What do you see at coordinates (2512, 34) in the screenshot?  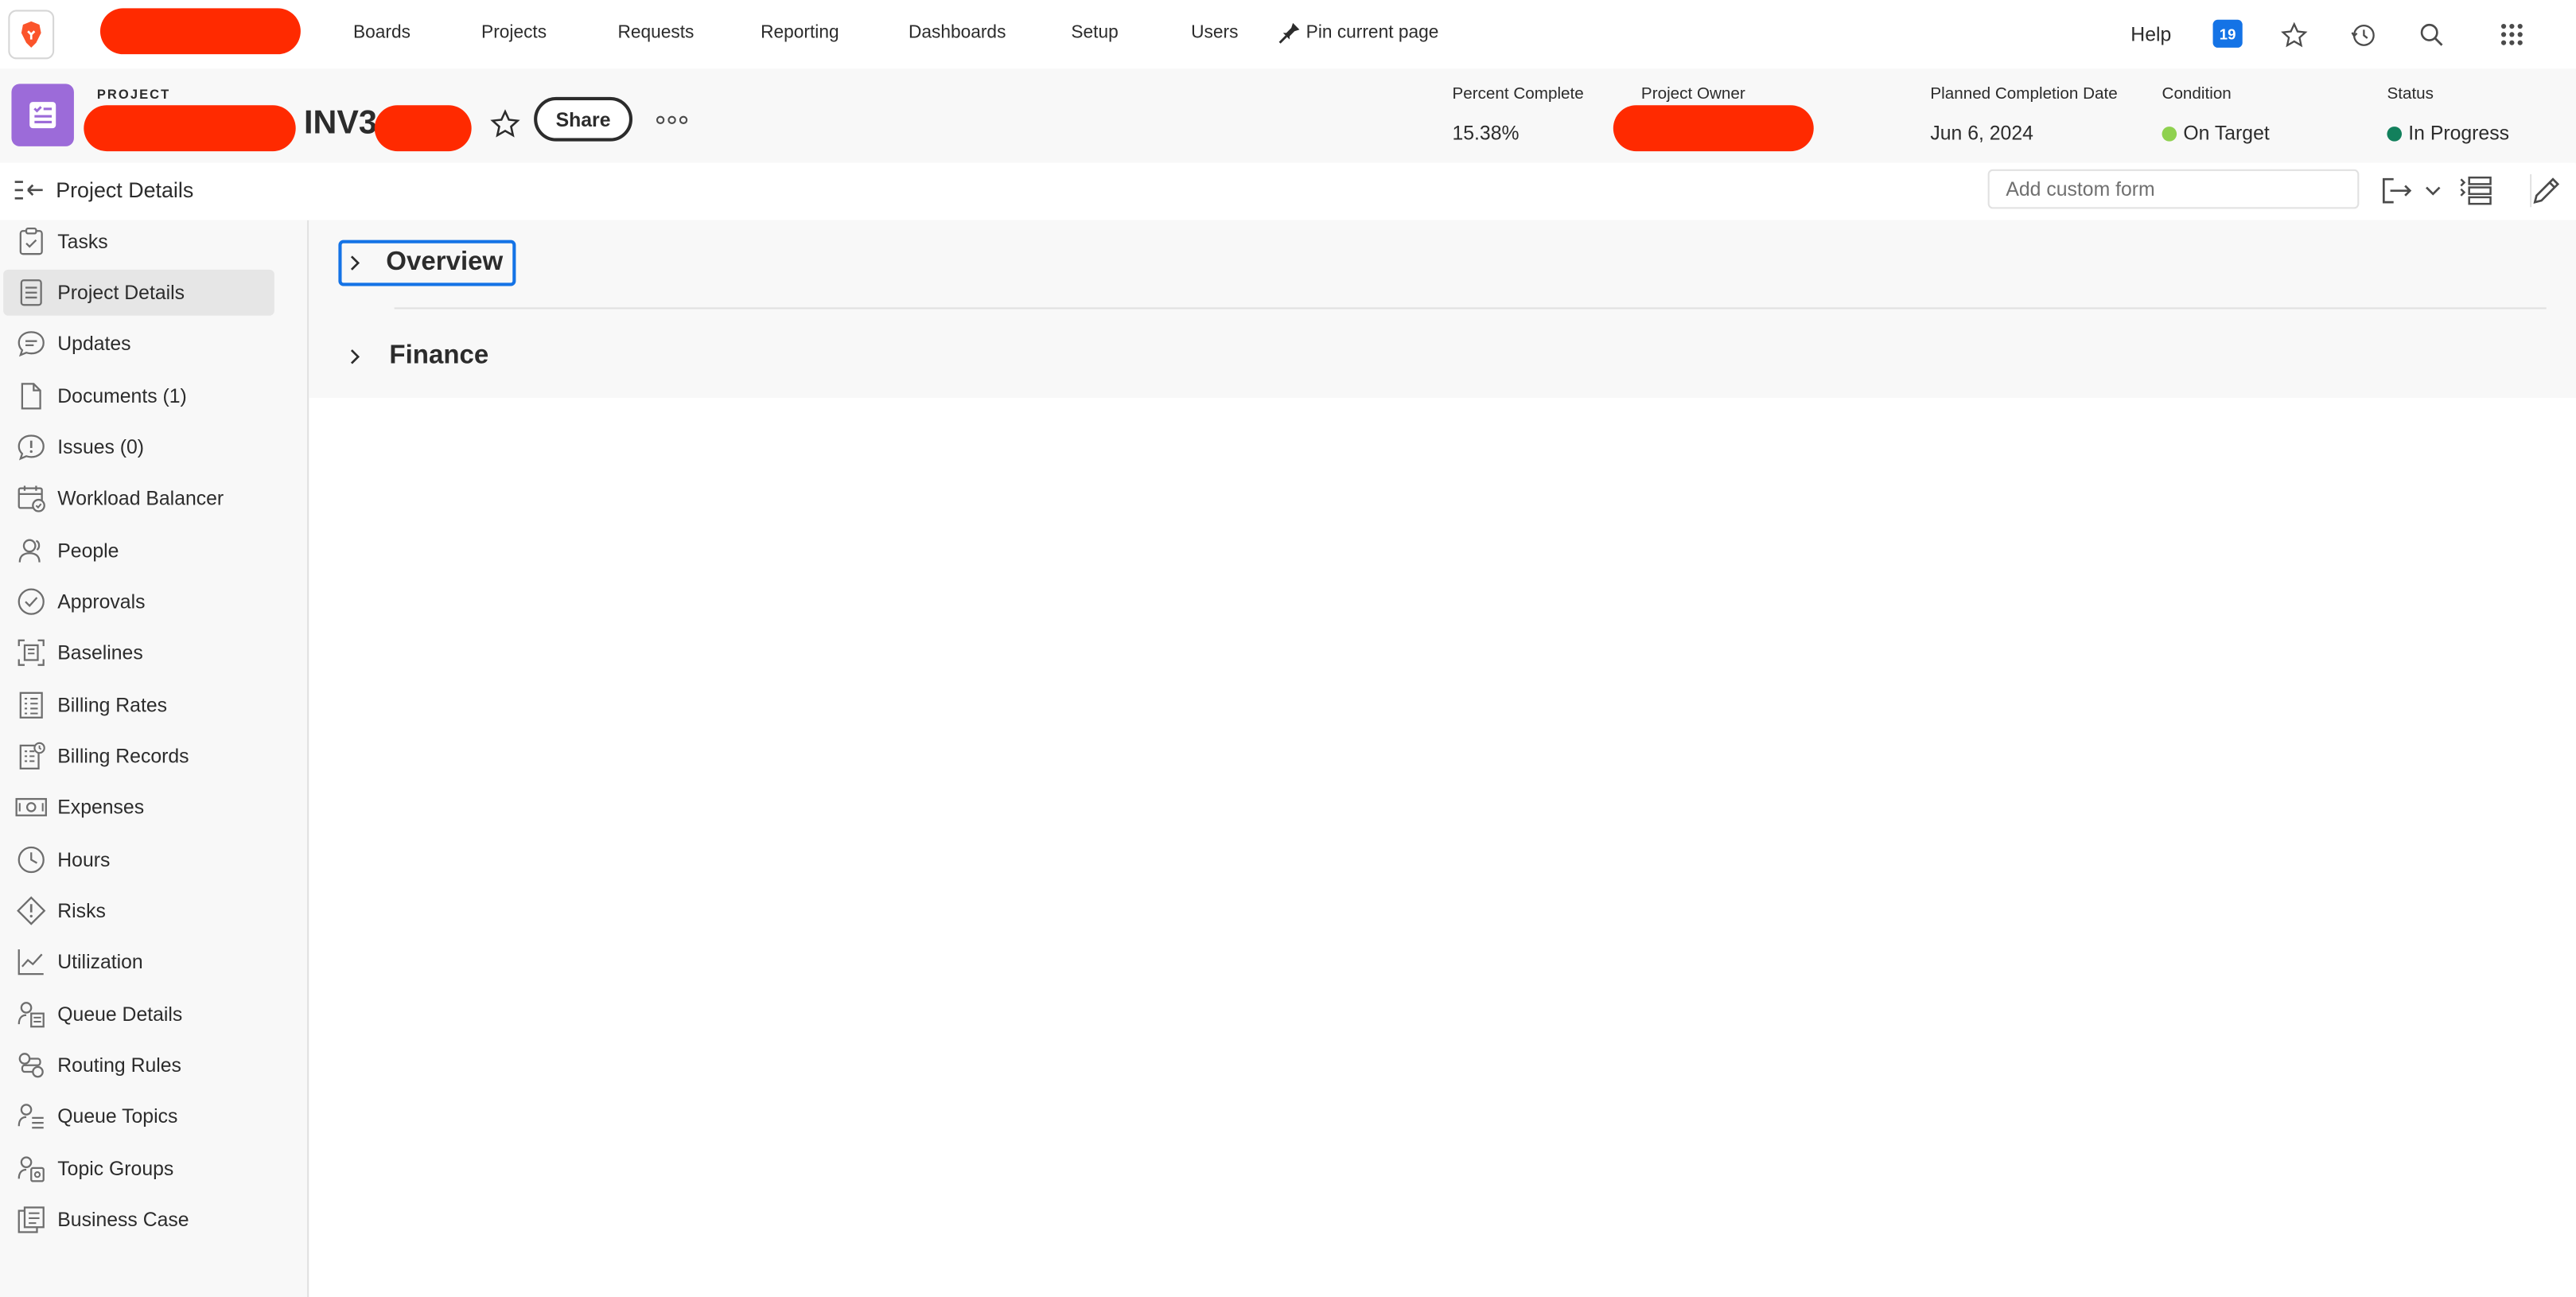 I see `app-launcher-grid-icon` at bounding box center [2512, 34].